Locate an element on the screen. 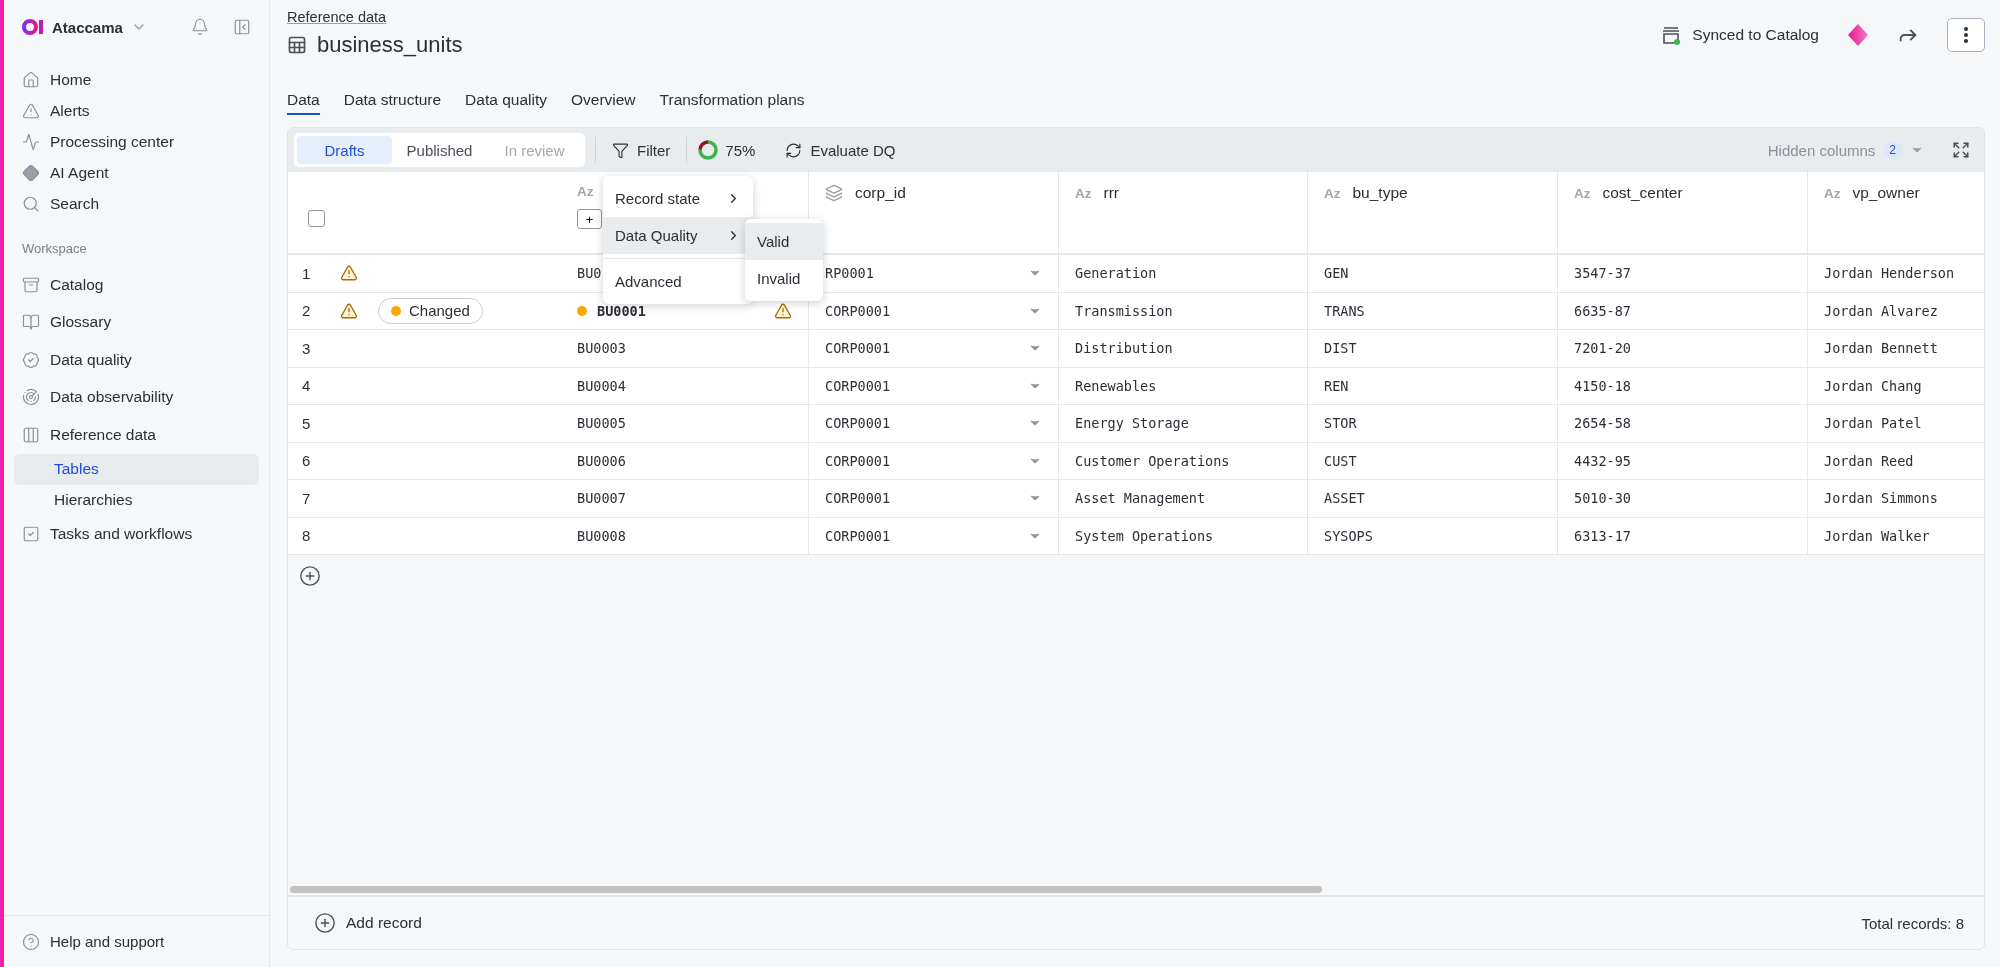  table-cell: Jordan Reed is located at coordinates (1869, 460).